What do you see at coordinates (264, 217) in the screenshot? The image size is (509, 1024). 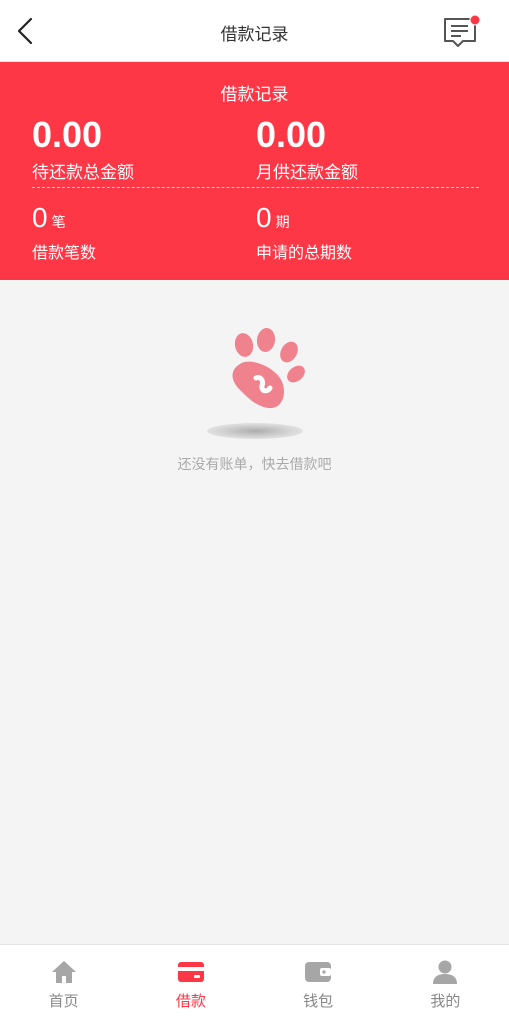 I see `total-periods-value: 0` at bounding box center [264, 217].